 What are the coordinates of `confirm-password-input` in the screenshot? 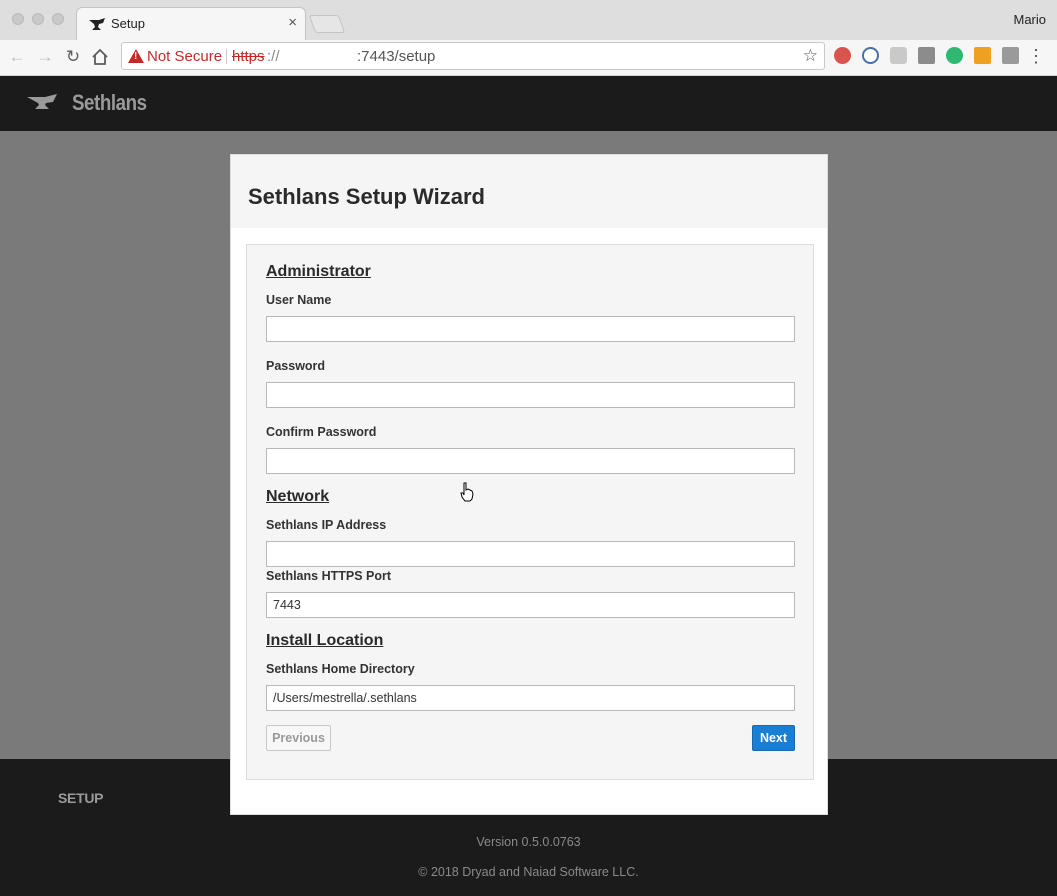 It's located at (530, 461).